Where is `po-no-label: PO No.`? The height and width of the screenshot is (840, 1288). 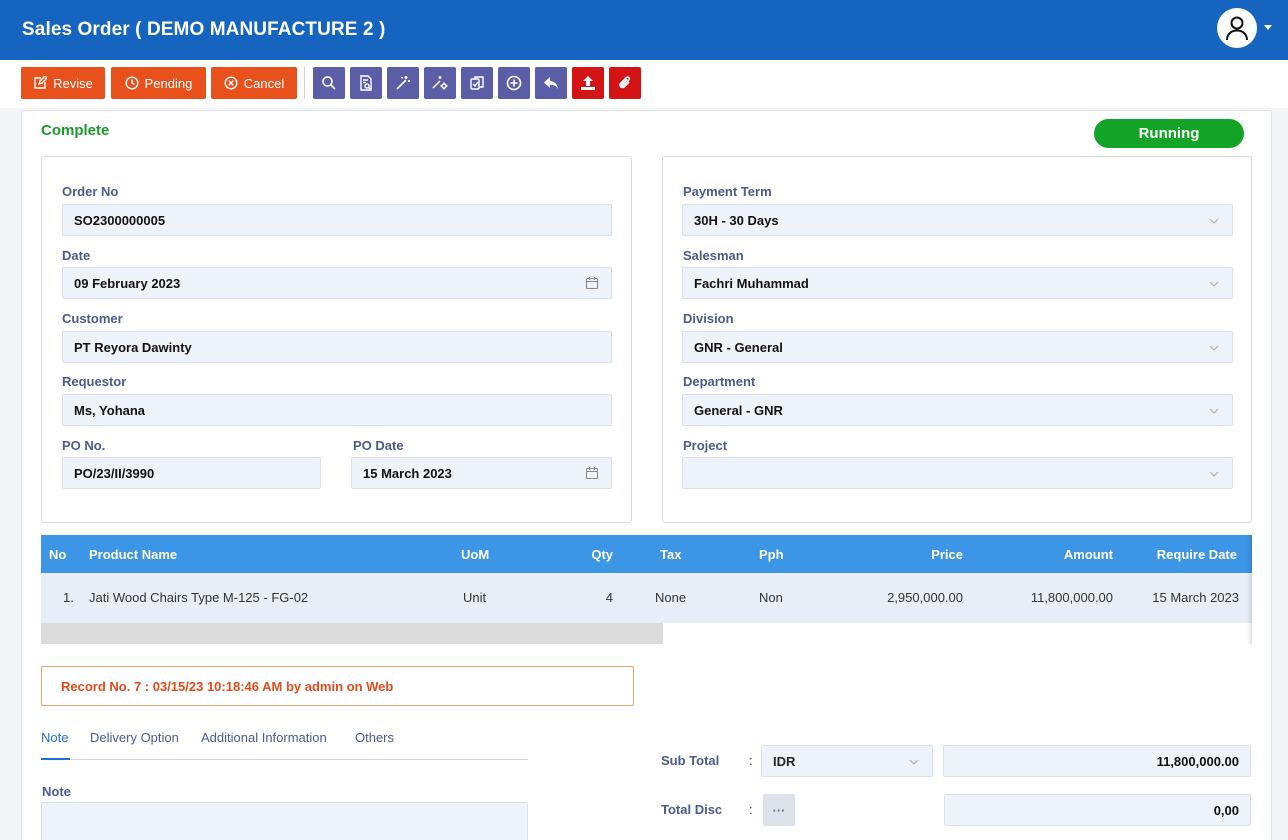
po-no-label: PO No. is located at coordinates (84, 445).